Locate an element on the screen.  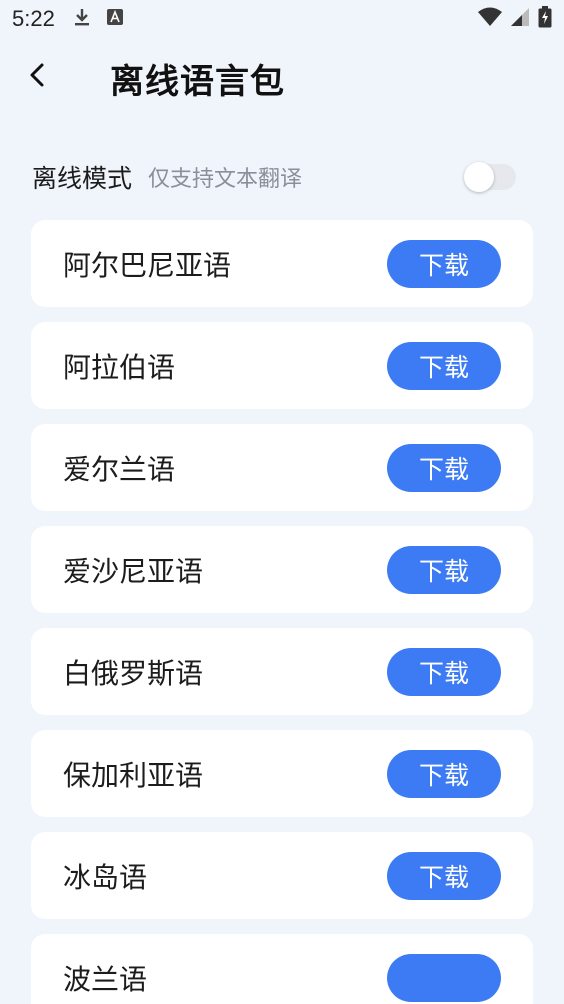
language-item: 波兰语 is located at coordinates (282, 969).